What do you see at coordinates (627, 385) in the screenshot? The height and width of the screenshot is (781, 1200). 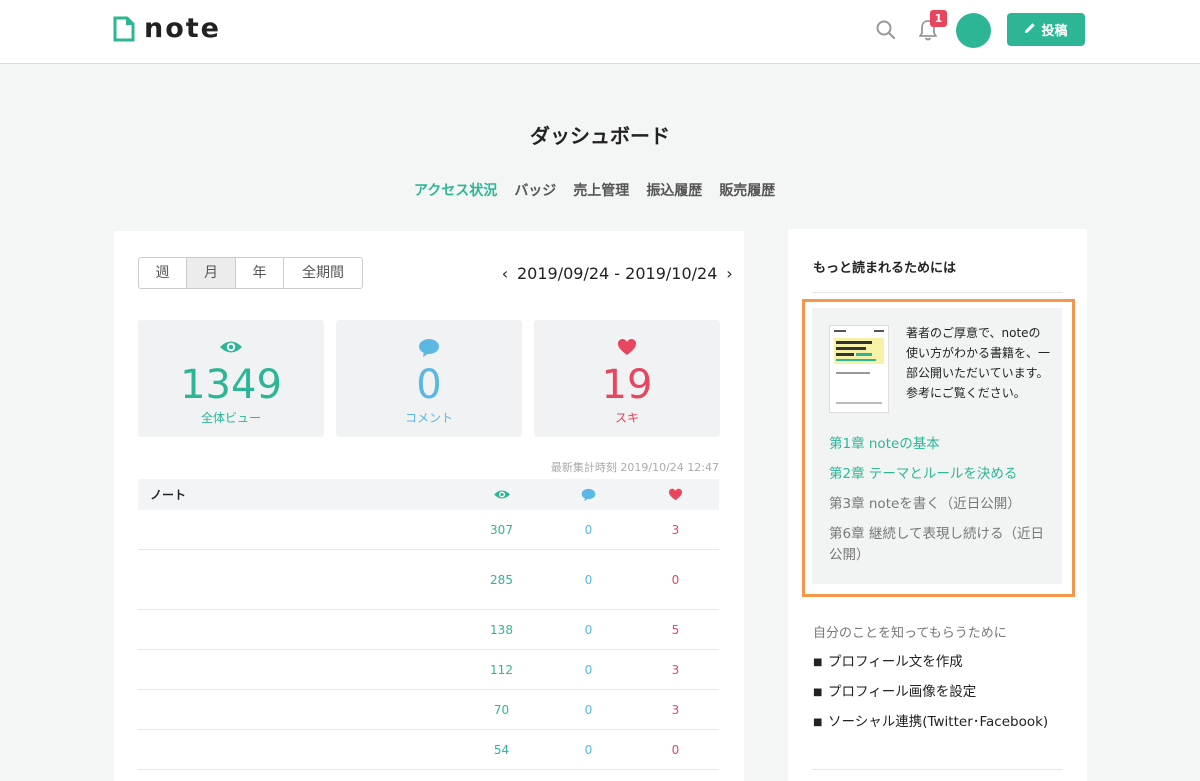 I see `likes-count: 19` at bounding box center [627, 385].